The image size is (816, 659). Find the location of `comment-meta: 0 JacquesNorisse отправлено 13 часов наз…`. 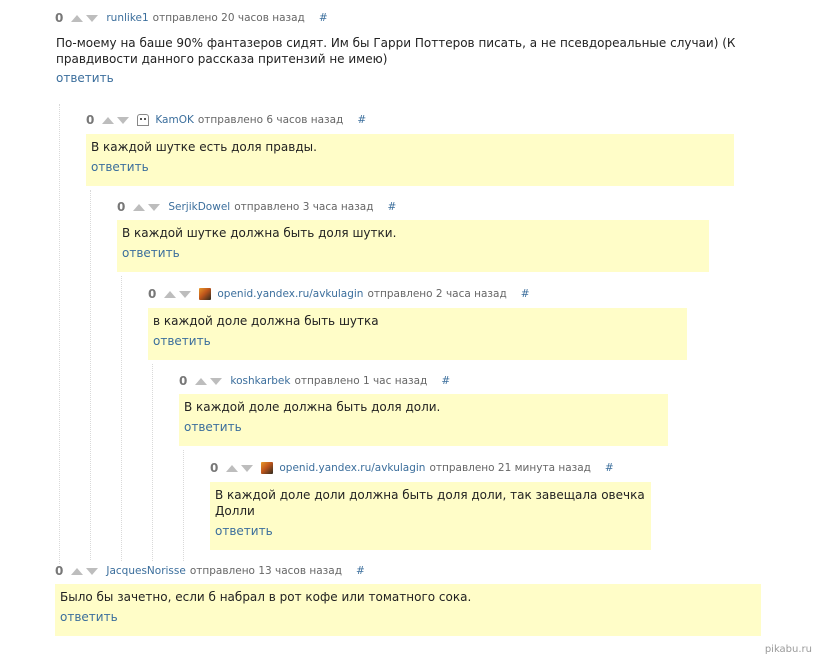

comment-meta: 0 JacquesNorisse отправлено 13 часов наз… is located at coordinates (210, 571).